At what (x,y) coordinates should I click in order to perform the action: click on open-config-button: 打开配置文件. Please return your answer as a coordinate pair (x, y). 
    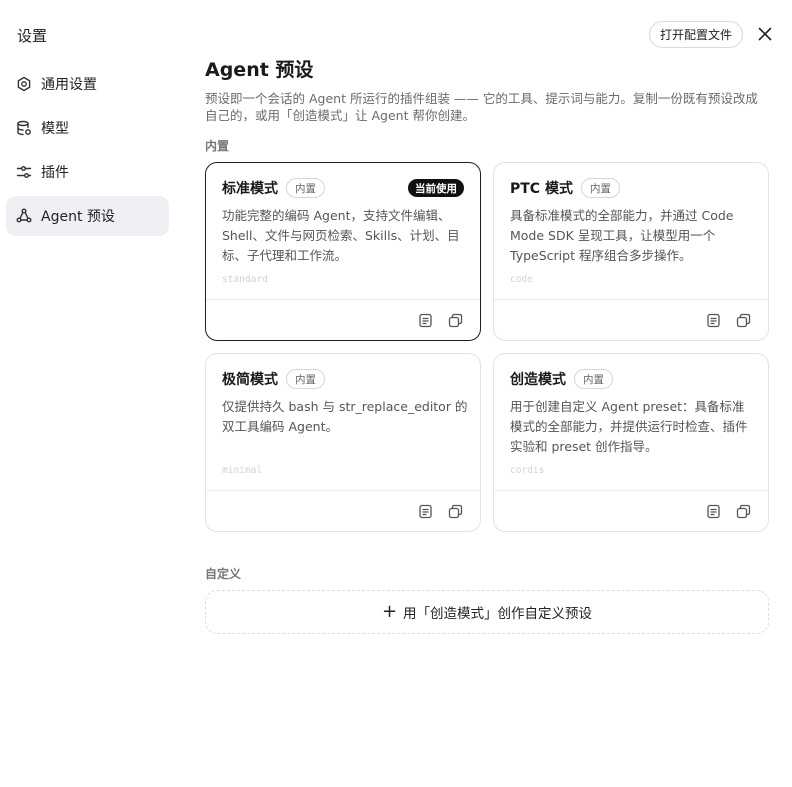
    Looking at the image, I should click on (696, 34).